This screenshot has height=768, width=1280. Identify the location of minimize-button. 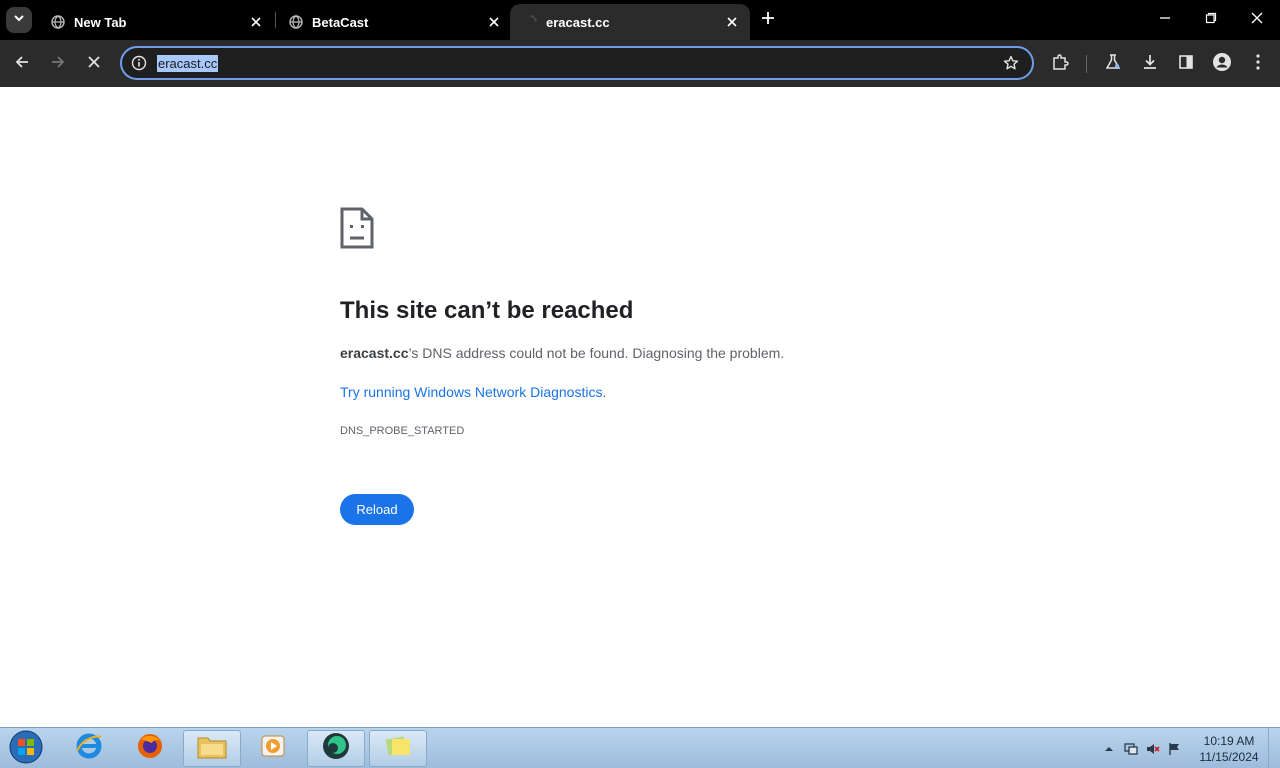
(1165, 20).